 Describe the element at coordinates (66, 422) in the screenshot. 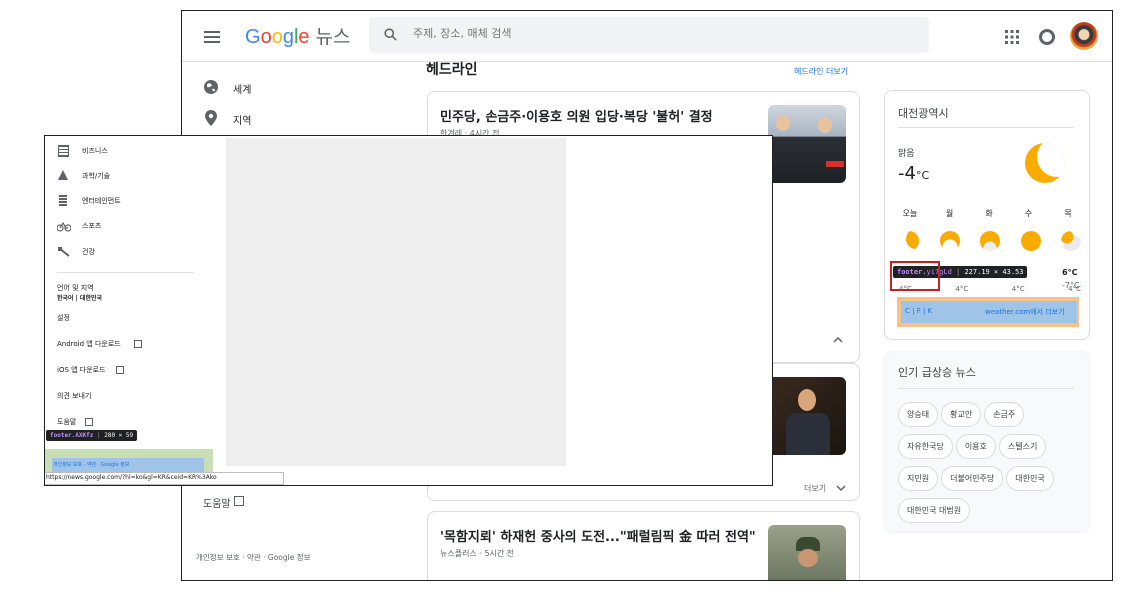

I see `overlay-help-link: 도움말` at that location.